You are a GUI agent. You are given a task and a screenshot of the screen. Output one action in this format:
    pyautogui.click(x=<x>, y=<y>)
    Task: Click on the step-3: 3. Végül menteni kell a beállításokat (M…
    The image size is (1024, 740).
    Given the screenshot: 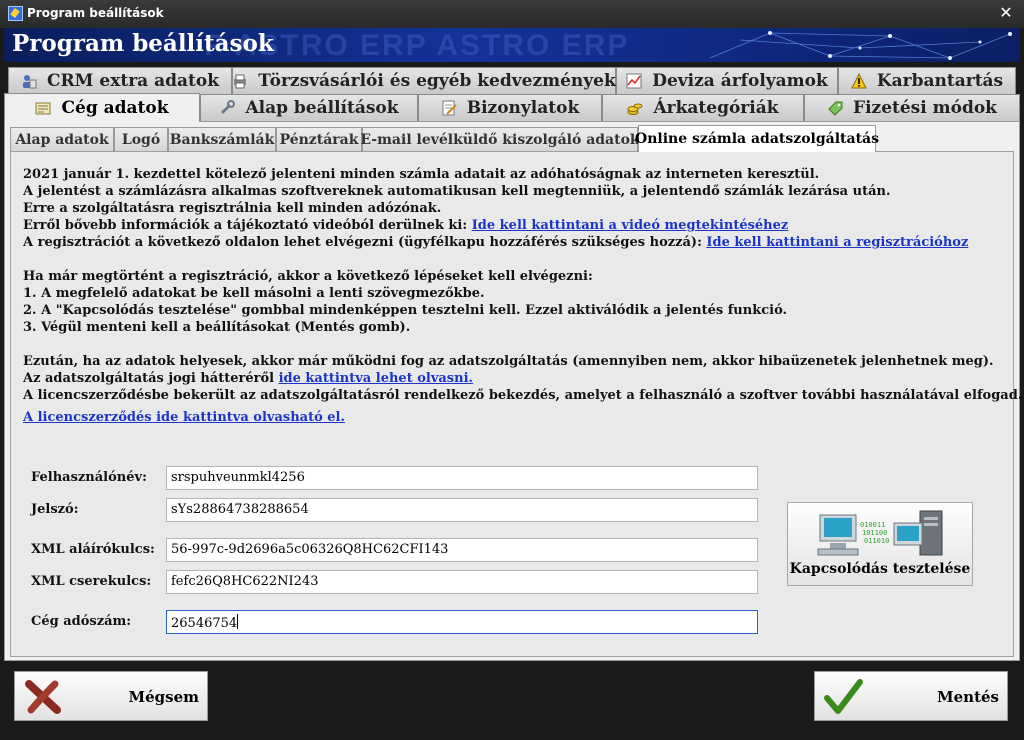 What is the action you would take?
    pyautogui.click(x=217, y=327)
    